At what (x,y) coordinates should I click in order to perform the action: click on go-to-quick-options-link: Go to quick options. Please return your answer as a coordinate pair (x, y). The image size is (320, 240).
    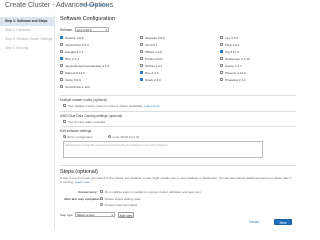
    Looking at the image, I should click on (95, 5).